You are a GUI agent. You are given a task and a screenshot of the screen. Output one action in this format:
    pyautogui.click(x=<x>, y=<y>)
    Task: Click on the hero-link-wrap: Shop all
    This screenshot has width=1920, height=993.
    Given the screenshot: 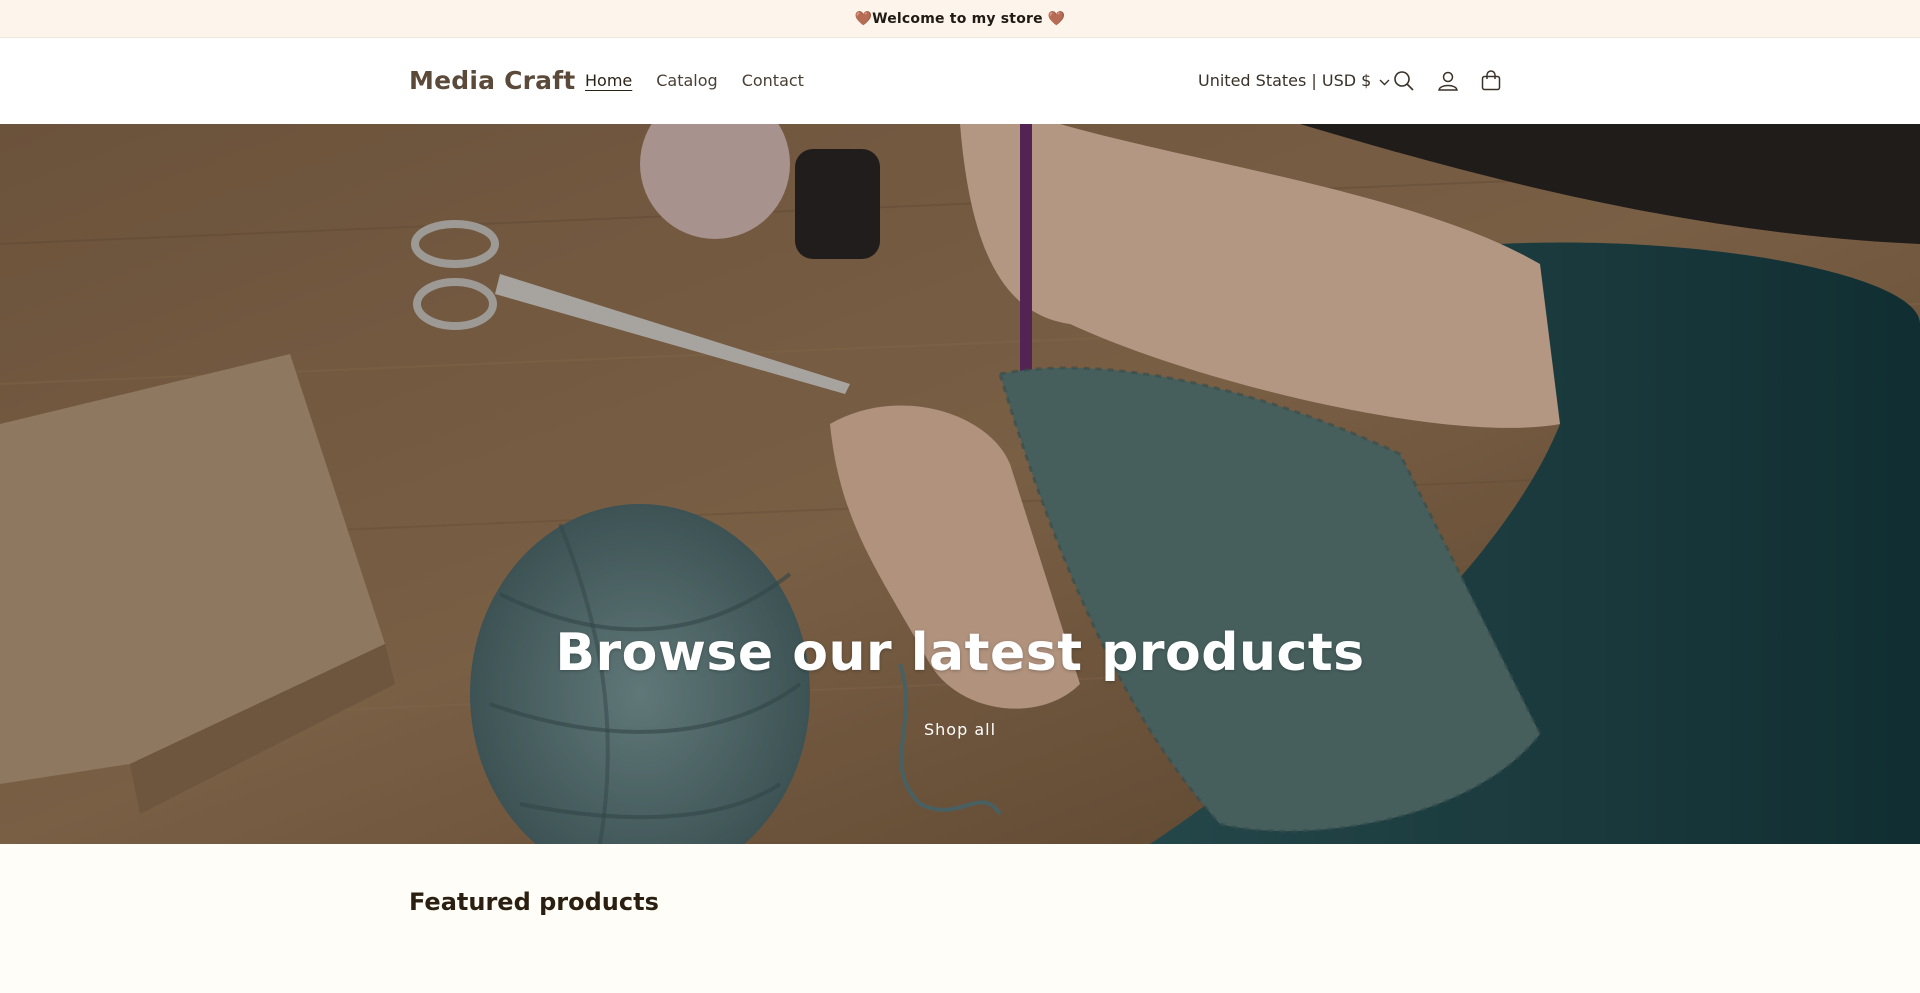 What is the action you would take?
    pyautogui.click(x=960, y=729)
    